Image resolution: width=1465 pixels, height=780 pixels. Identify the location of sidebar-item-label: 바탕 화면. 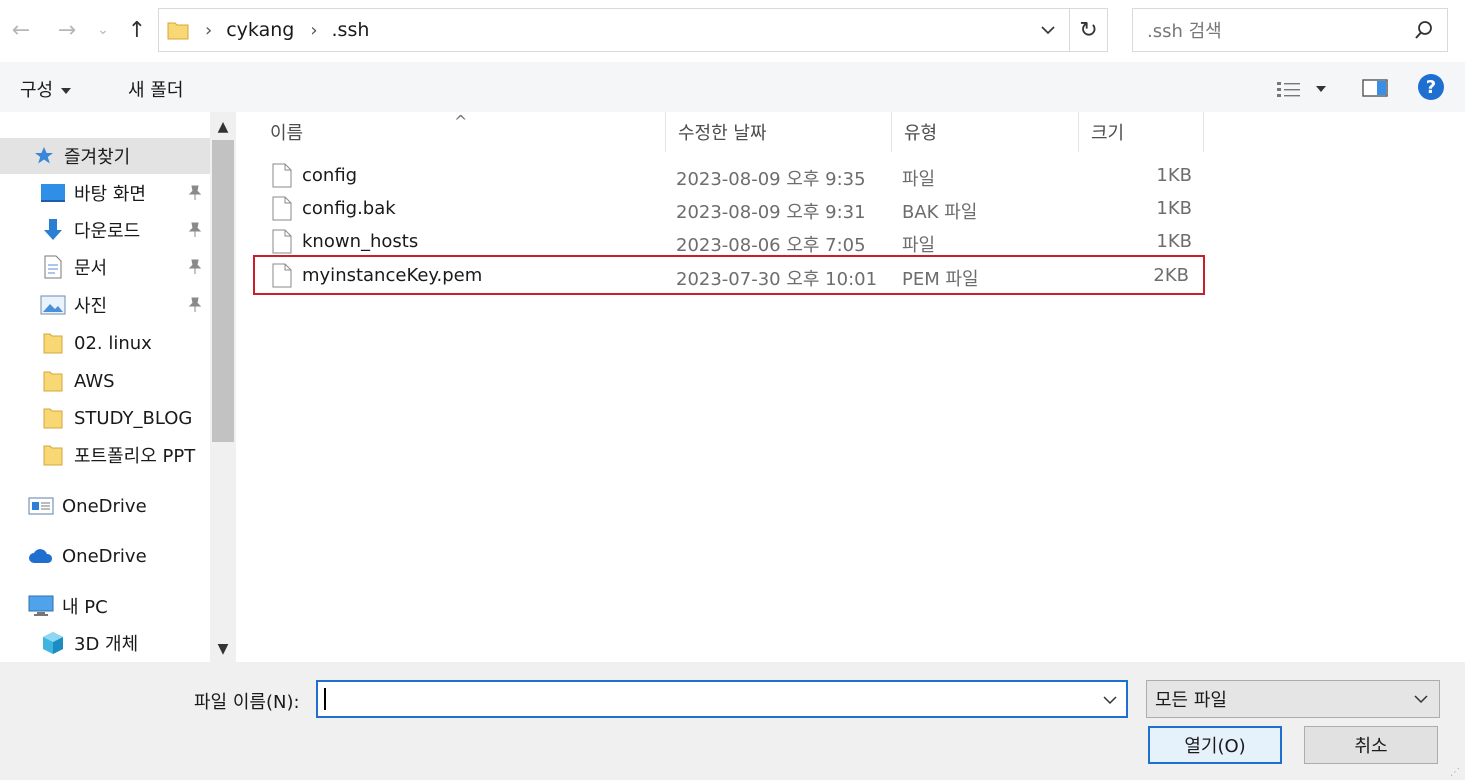
(110, 194).